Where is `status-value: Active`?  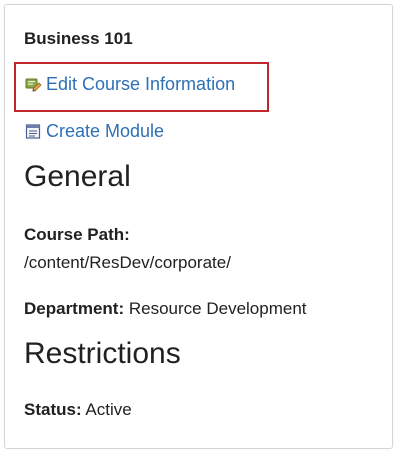
status-value: Active is located at coordinates (108, 409).